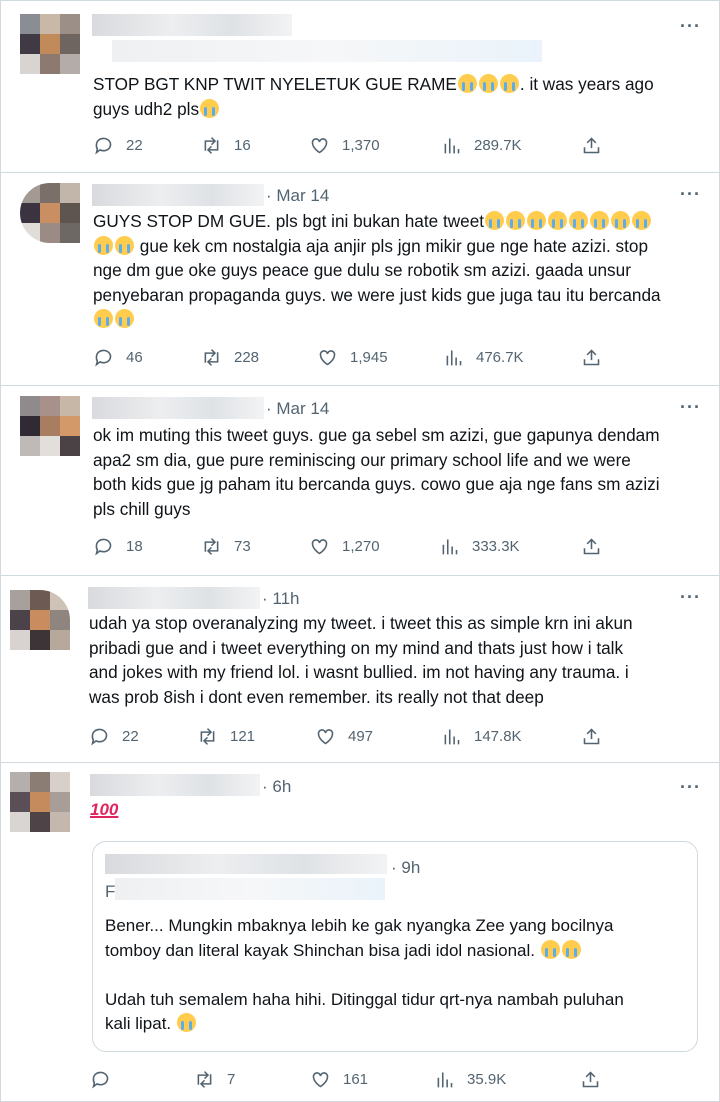 This screenshot has height=1102, width=720. What do you see at coordinates (134, 546) in the screenshot?
I see `reply-count: 18` at bounding box center [134, 546].